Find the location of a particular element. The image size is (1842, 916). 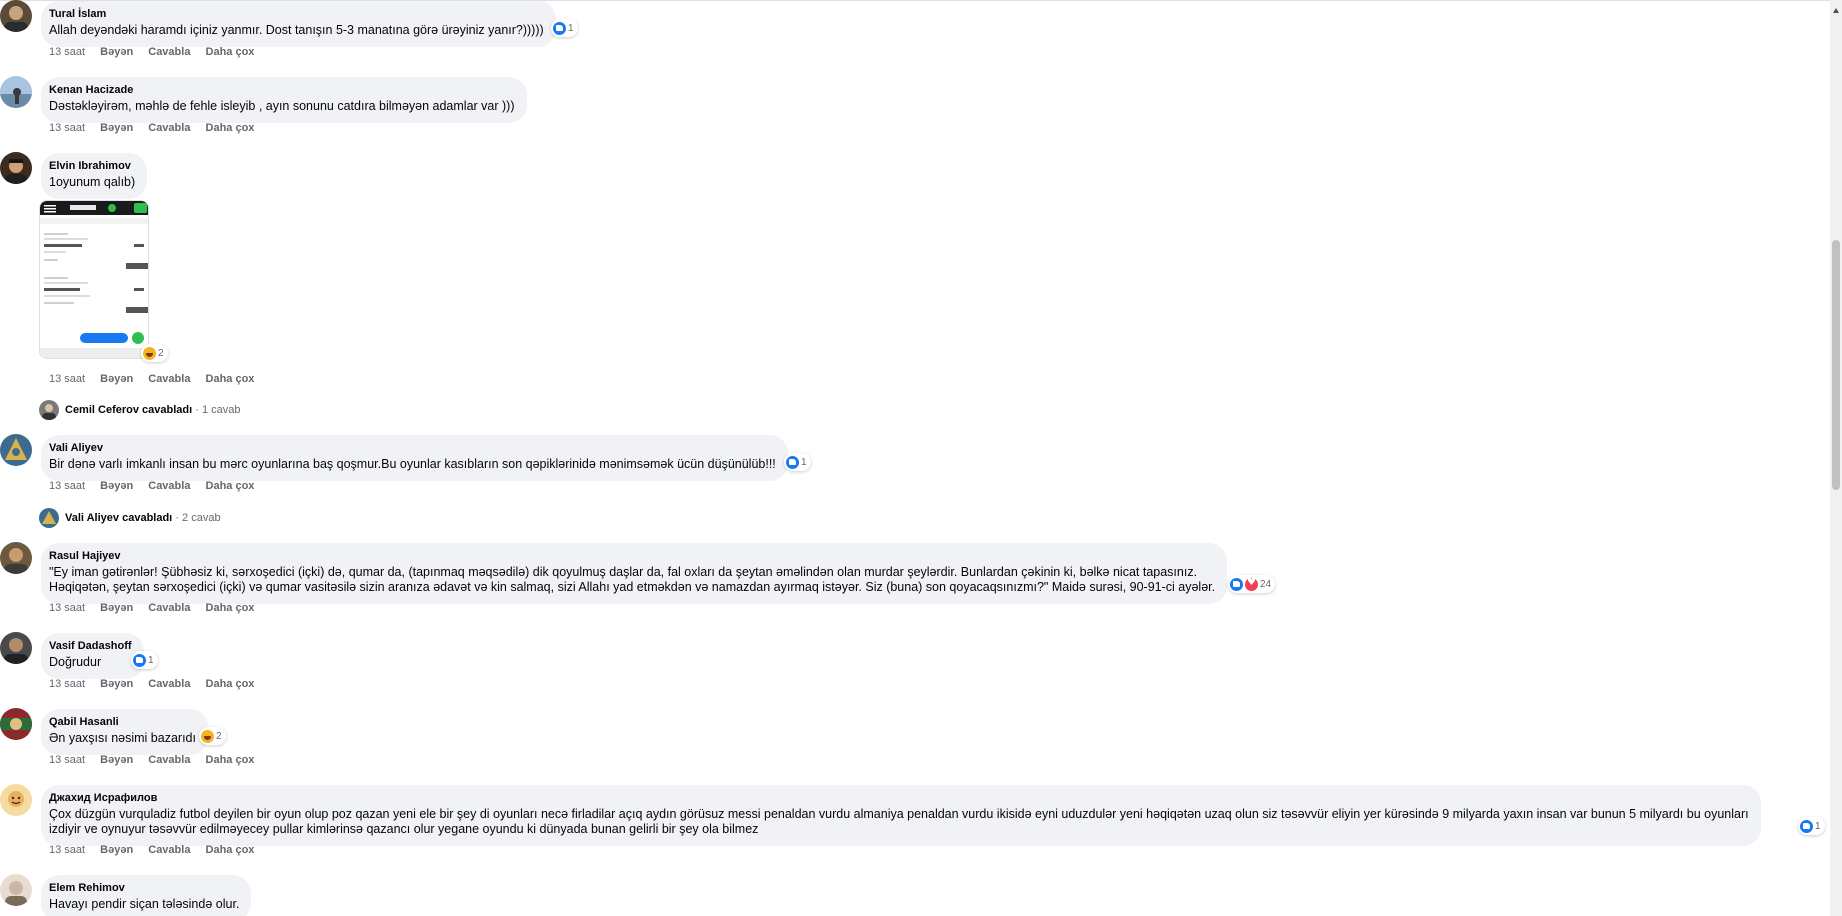

comment-author: Vali Aliyev is located at coordinates (412, 448).